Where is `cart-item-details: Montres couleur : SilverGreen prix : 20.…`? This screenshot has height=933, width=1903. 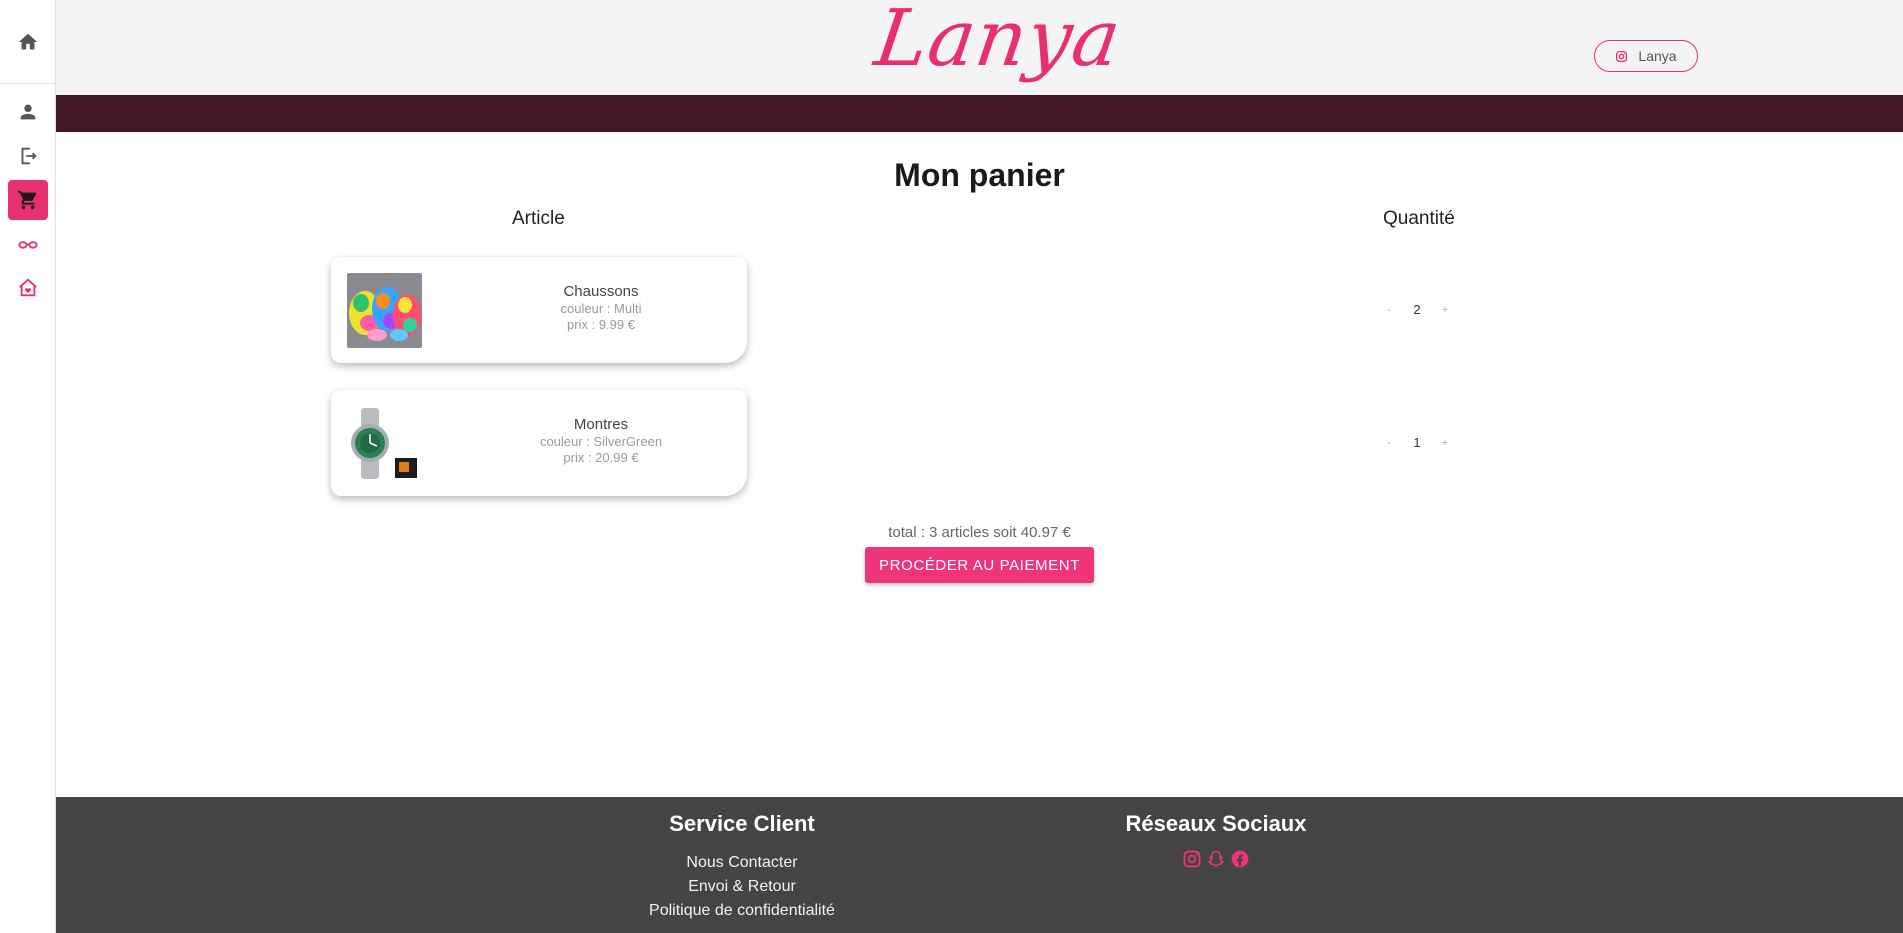 cart-item-details: Montres couleur : SilverGreen prix : 20.… is located at coordinates (601, 441).